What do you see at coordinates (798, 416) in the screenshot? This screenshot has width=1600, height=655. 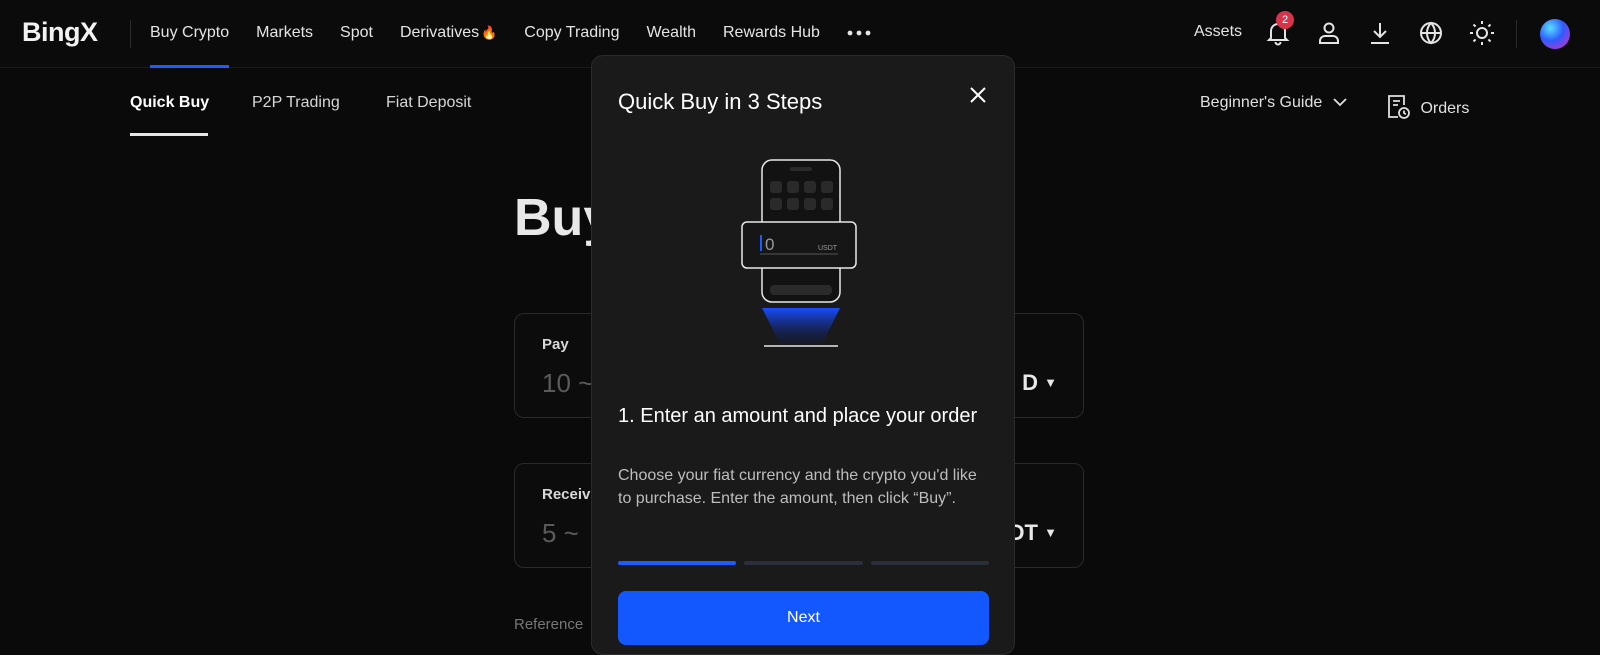 I see `step-title: 1. Enter an amount and place your order` at bounding box center [798, 416].